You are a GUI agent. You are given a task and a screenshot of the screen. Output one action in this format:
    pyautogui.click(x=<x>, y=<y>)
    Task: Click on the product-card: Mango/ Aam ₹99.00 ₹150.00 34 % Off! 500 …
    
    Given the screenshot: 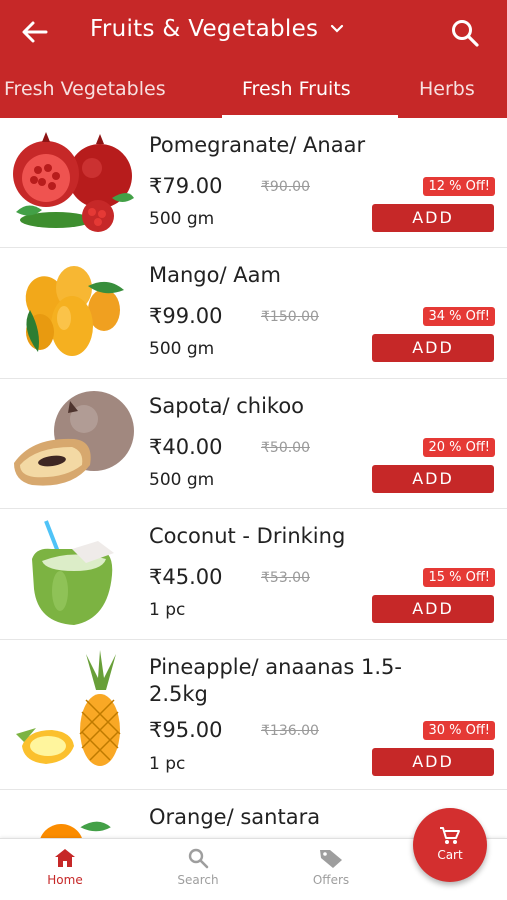 What is the action you would take?
    pyautogui.click(x=253, y=313)
    